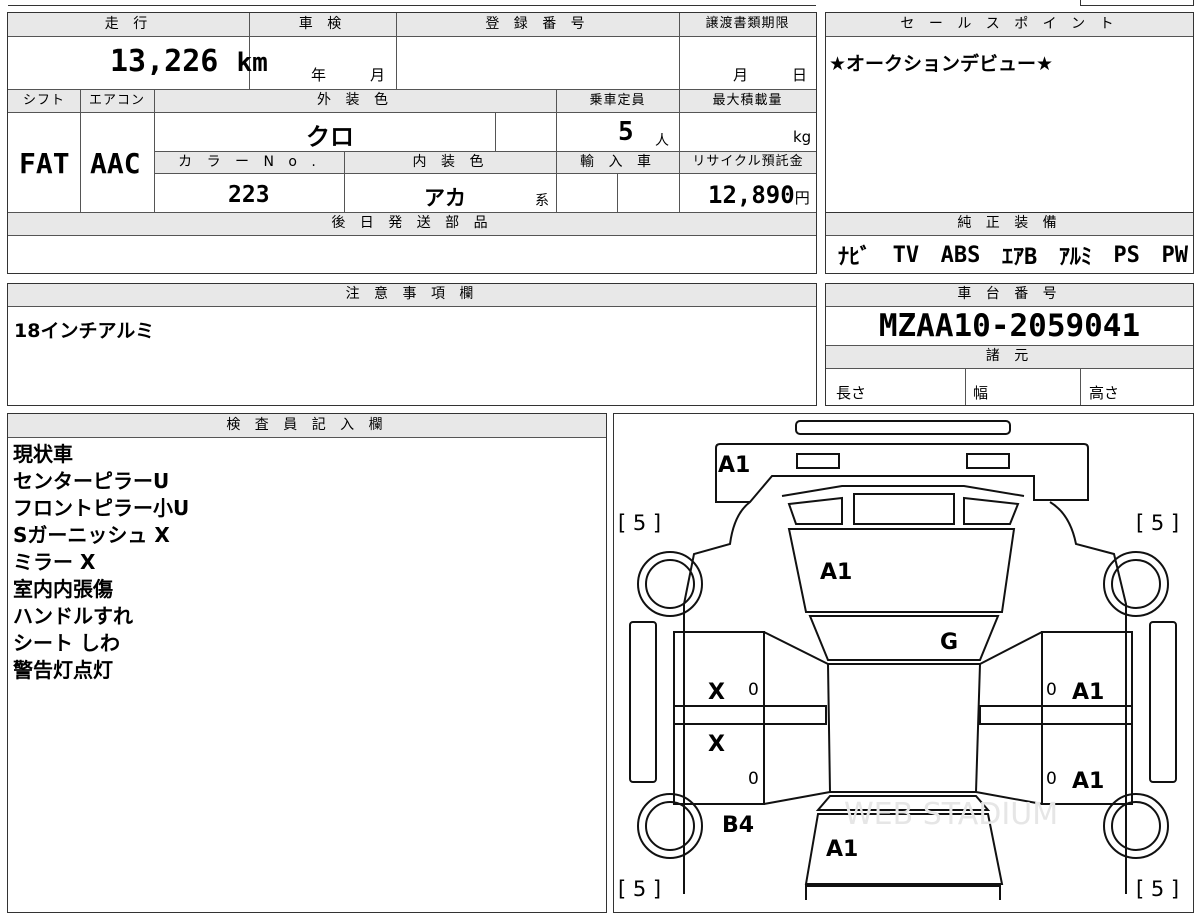 The height and width of the screenshot is (913, 1200). Describe the element at coordinates (748, 163) in the screenshot. I see `recycle-deposit-label: リサイクル預託金` at that location.